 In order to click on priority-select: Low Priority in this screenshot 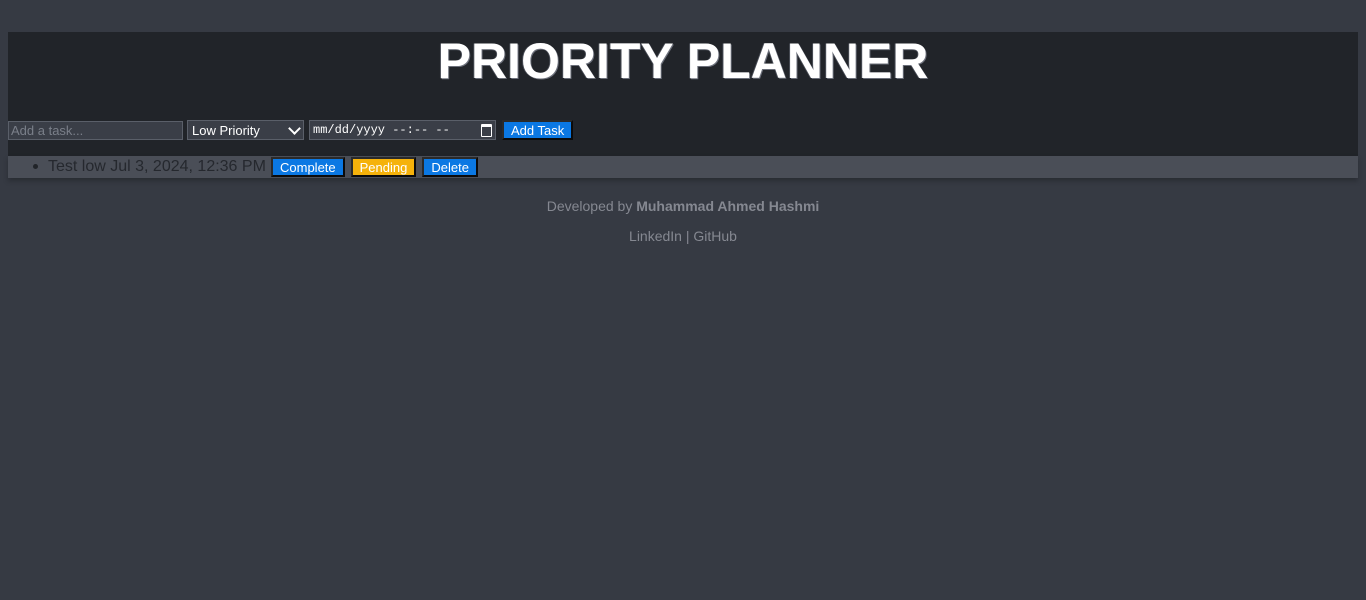, I will do `click(245, 130)`.